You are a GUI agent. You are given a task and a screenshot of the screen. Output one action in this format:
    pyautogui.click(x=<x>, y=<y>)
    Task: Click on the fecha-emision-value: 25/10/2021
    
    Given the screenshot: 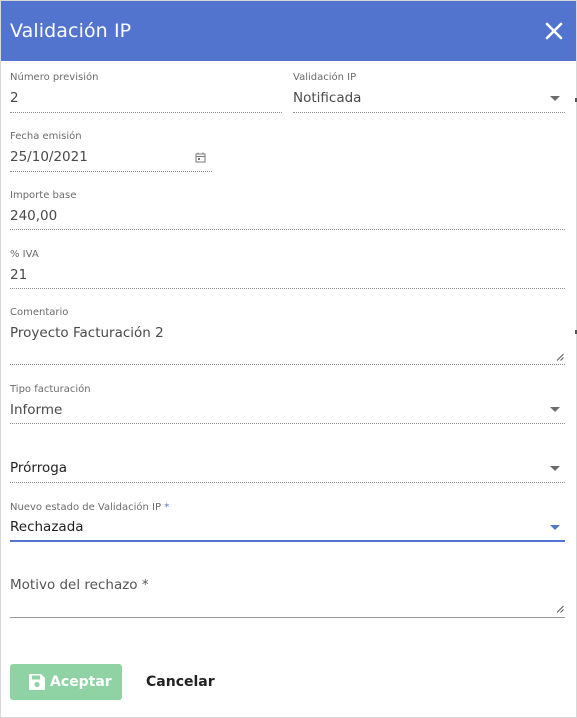 What is the action you would take?
    pyautogui.click(x=49, y=157)
    